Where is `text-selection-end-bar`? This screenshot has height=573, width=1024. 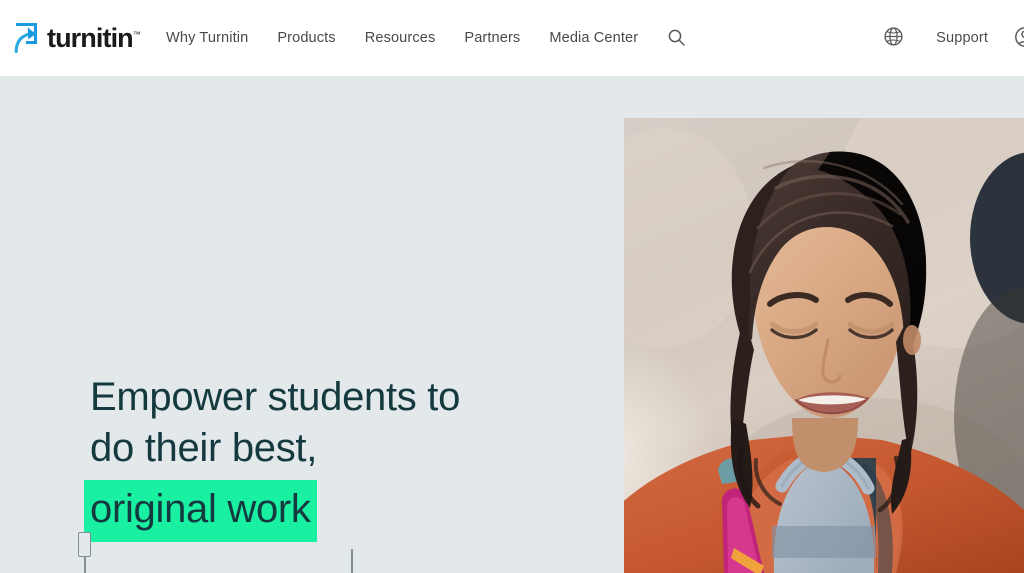
text-selection-end-bar is located at coordinates (352, 561).